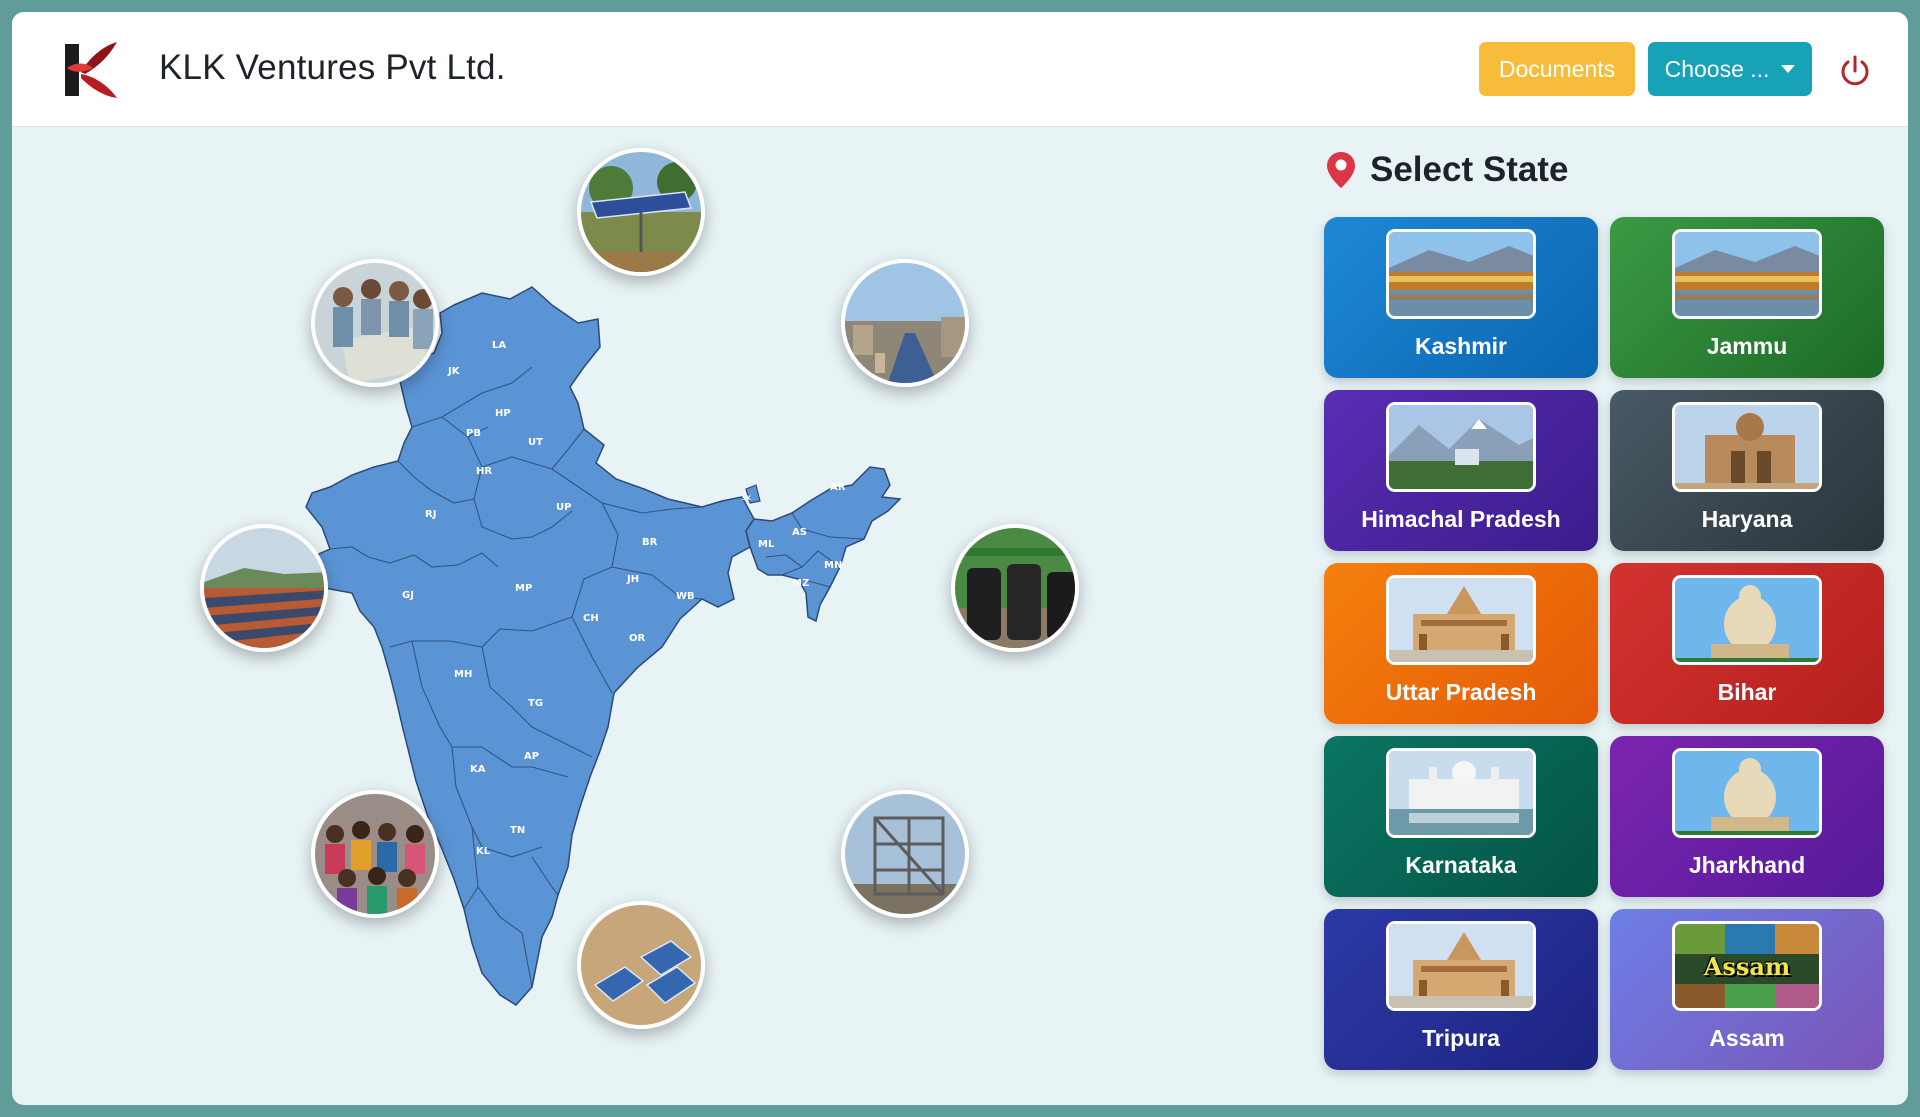 This screenshot has height=1117, width=1920. What do you see at coordinates (833, 565) in the screenshot?
I see `state-code-mn: MN` at bounding box center [833, 565].